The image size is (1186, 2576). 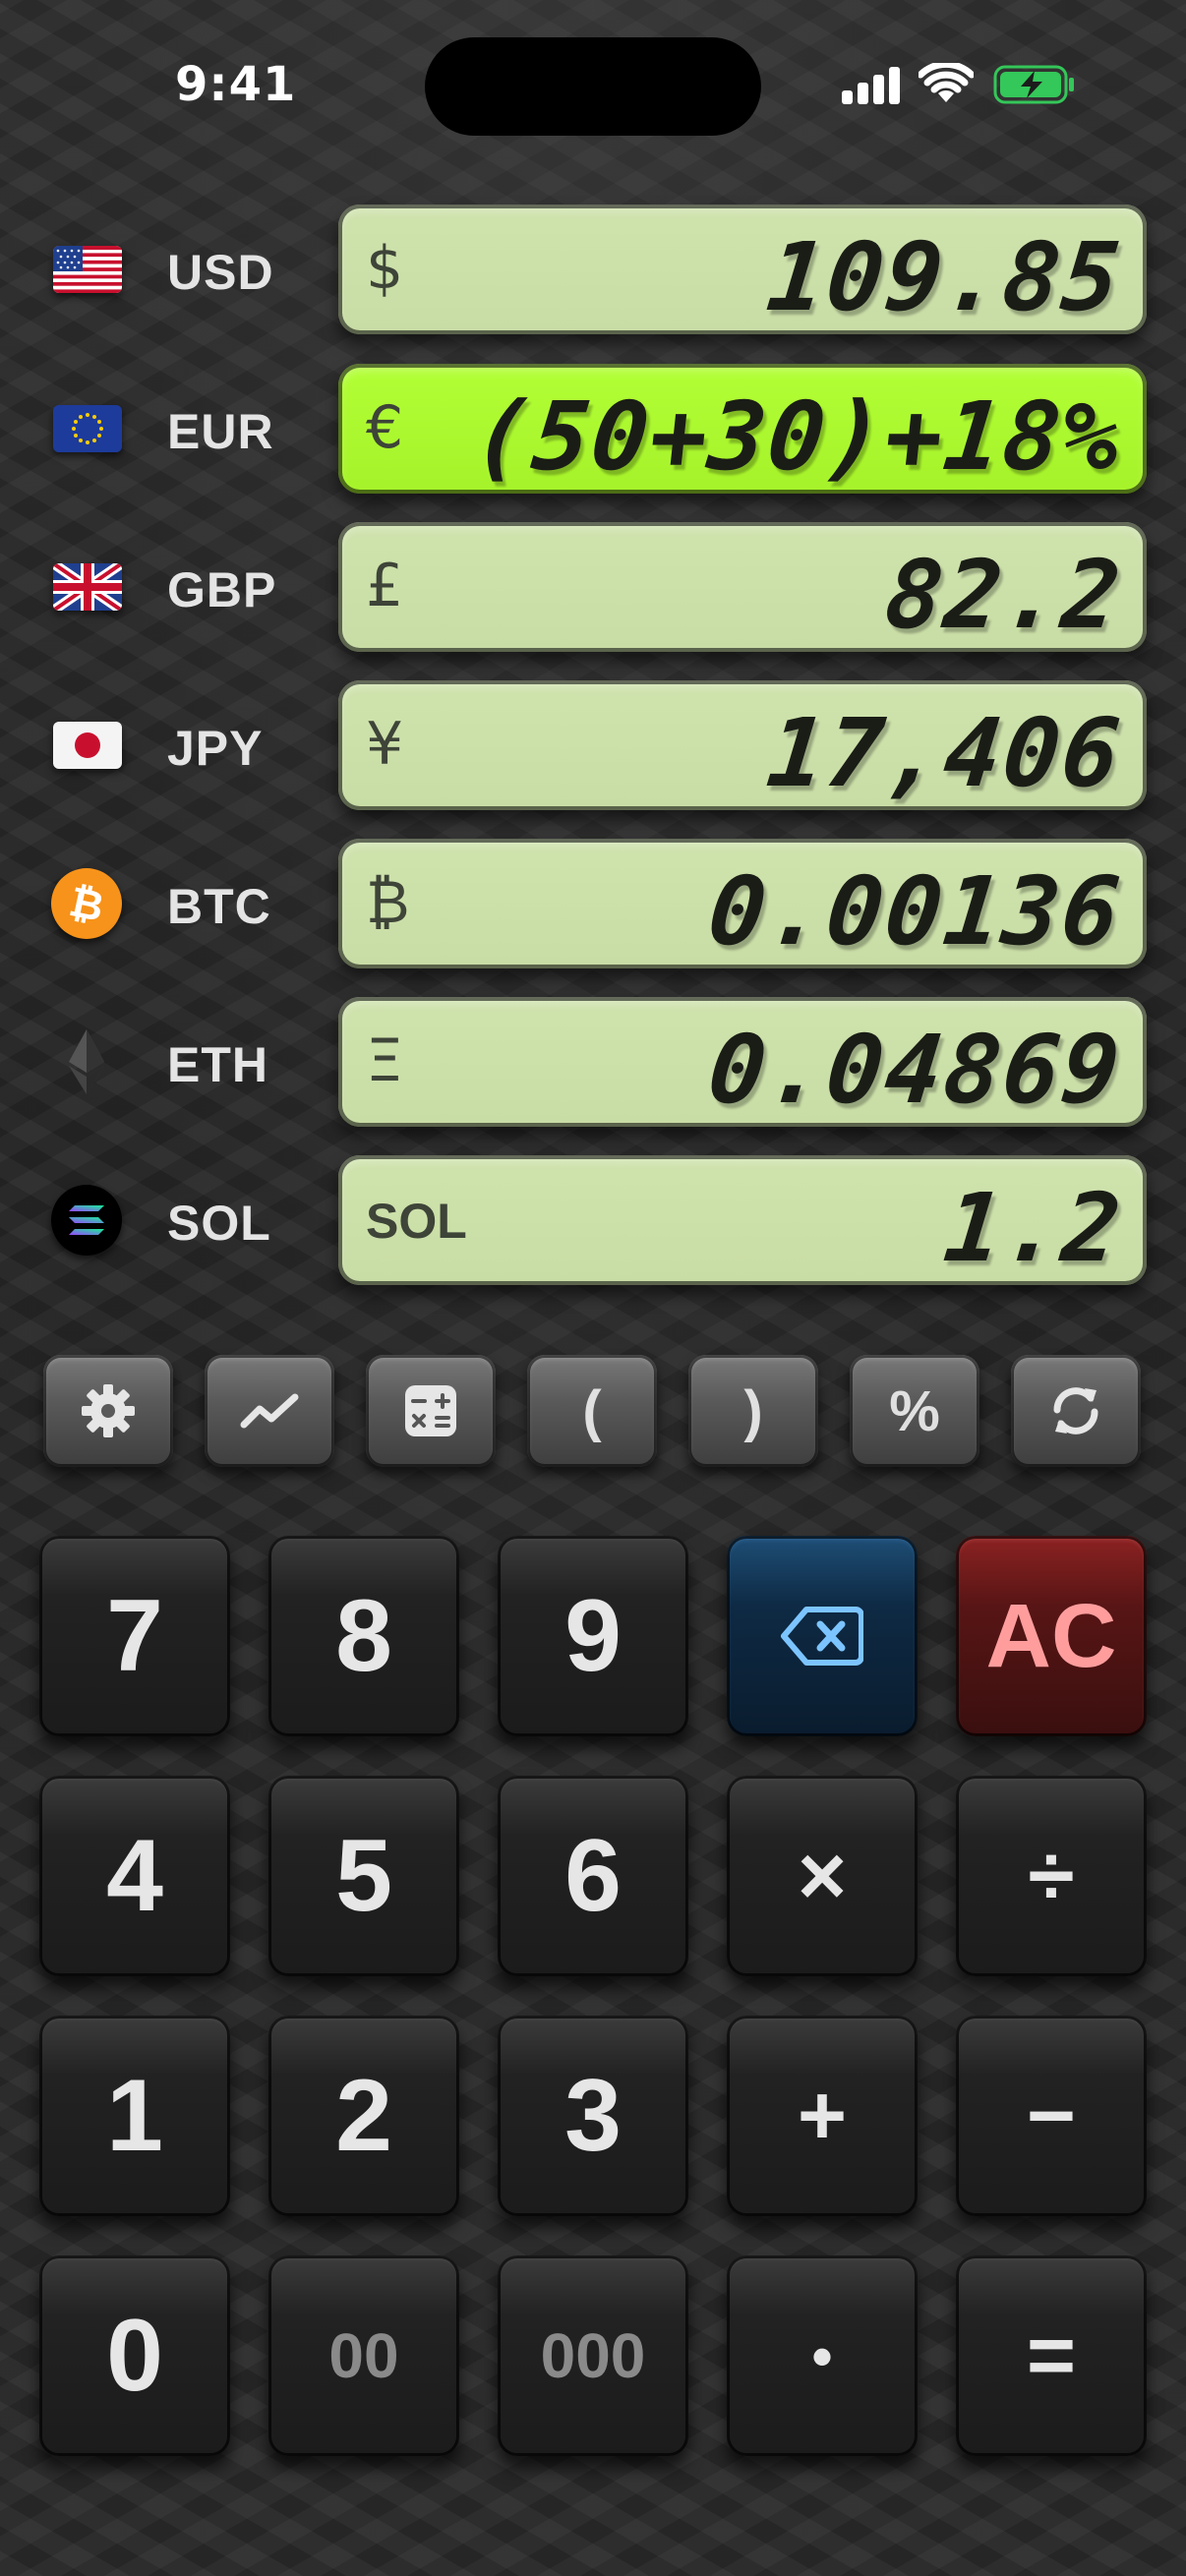 I want to click on divide-button: ÷, so click(x=1051, y=1876).